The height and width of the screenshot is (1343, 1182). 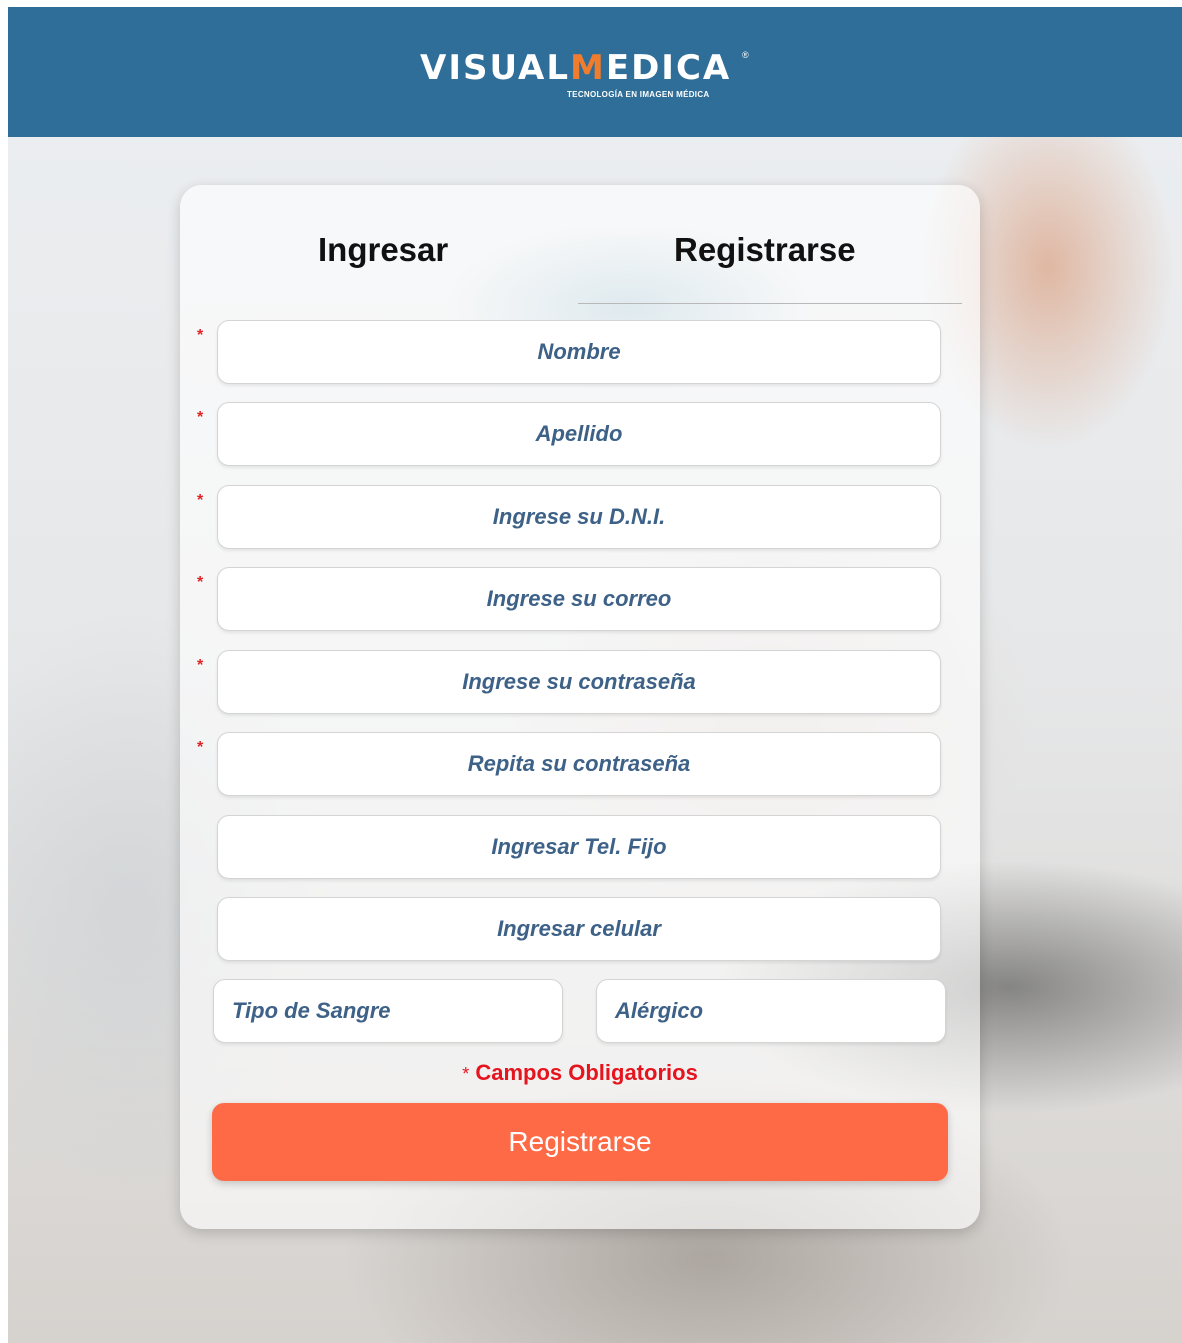 What do you see at coordinates (495, 68) in the screenshot?
I see `logo-word-left: VISUAL` at bounding box center [495, 68].